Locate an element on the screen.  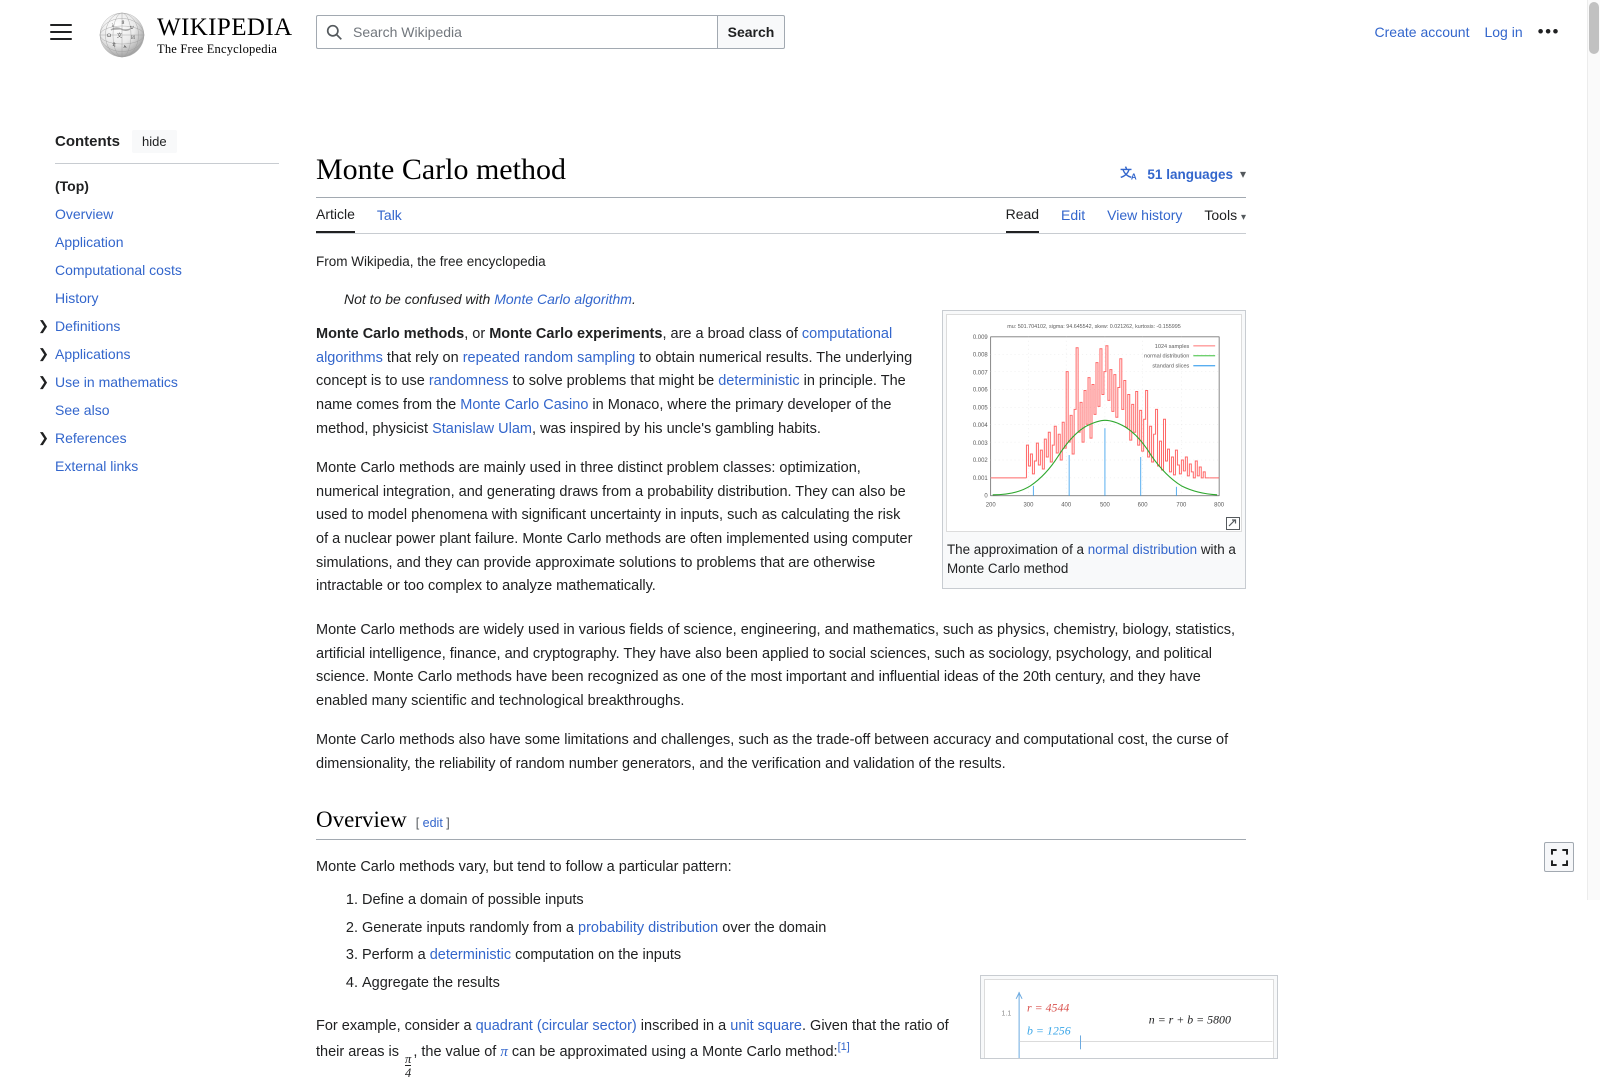
svg-text: A is located at coordinates (1134, 176).